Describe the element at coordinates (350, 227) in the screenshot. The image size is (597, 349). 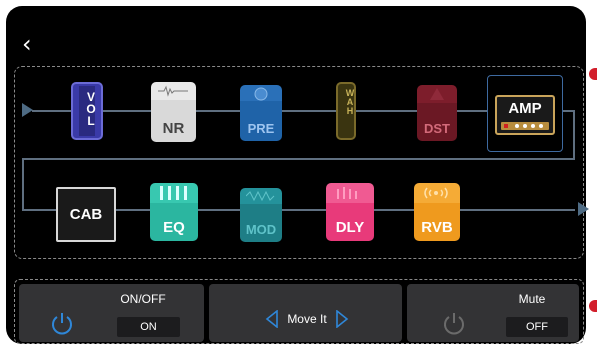
I see `pedal-dly-label: DLY` at that location.